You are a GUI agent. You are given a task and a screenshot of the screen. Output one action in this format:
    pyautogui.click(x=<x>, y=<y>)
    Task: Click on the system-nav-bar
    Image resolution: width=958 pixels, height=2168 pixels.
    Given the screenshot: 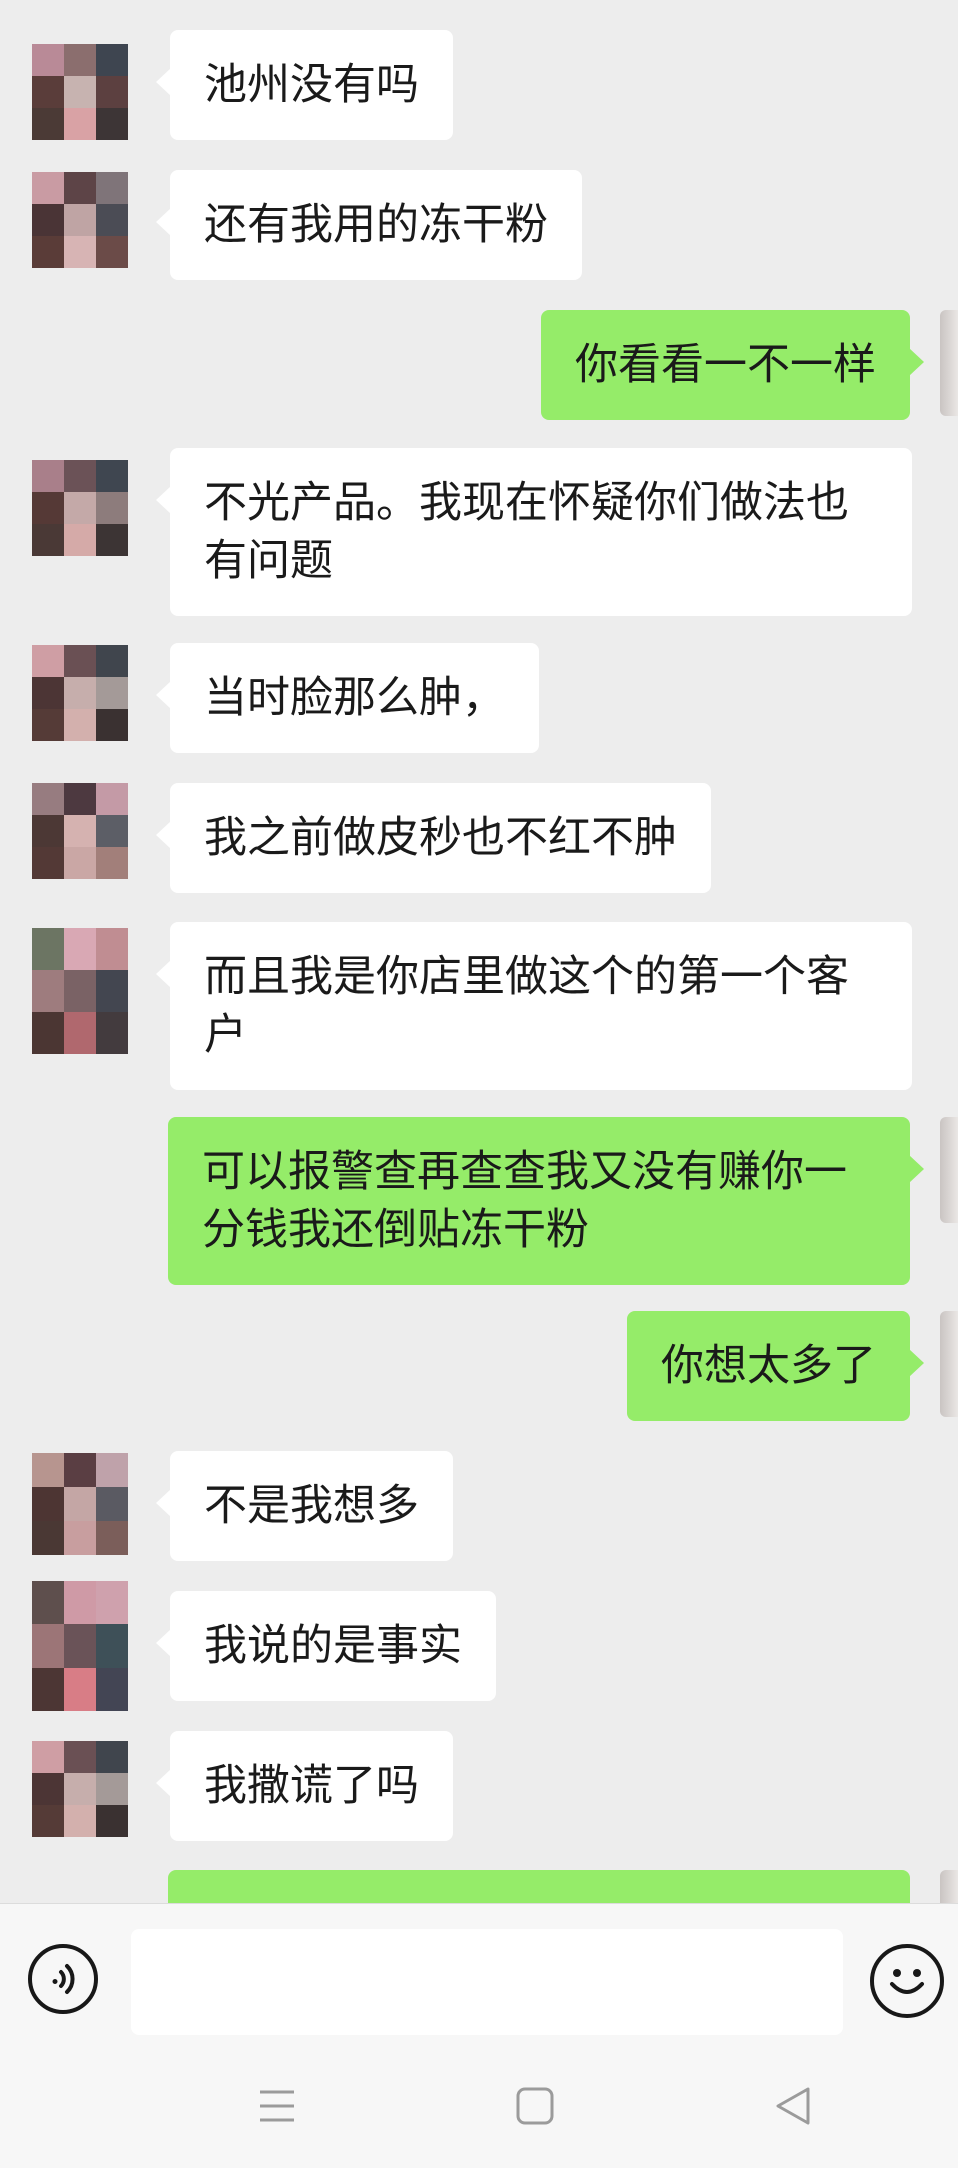 What is the action you would take?
    pyautogui.click(x=479, y=2103)
    